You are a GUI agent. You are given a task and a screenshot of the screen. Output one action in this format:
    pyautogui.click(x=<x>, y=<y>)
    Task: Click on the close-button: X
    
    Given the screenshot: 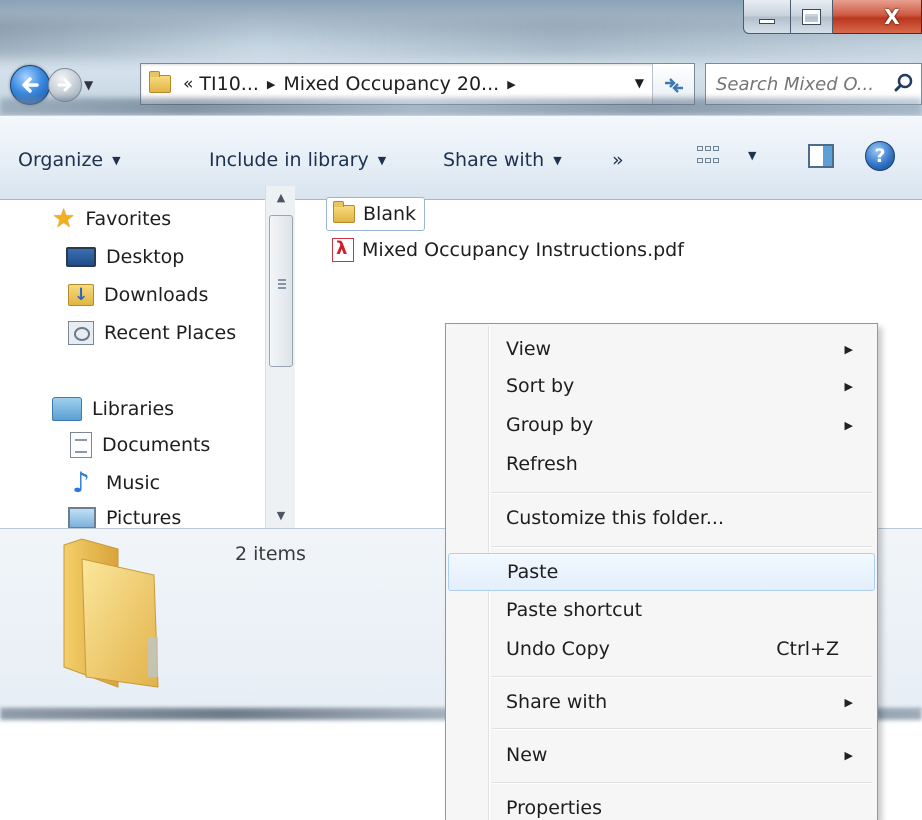 What is the action you would take?
    pyautogui.click(x=877, y=17)
    